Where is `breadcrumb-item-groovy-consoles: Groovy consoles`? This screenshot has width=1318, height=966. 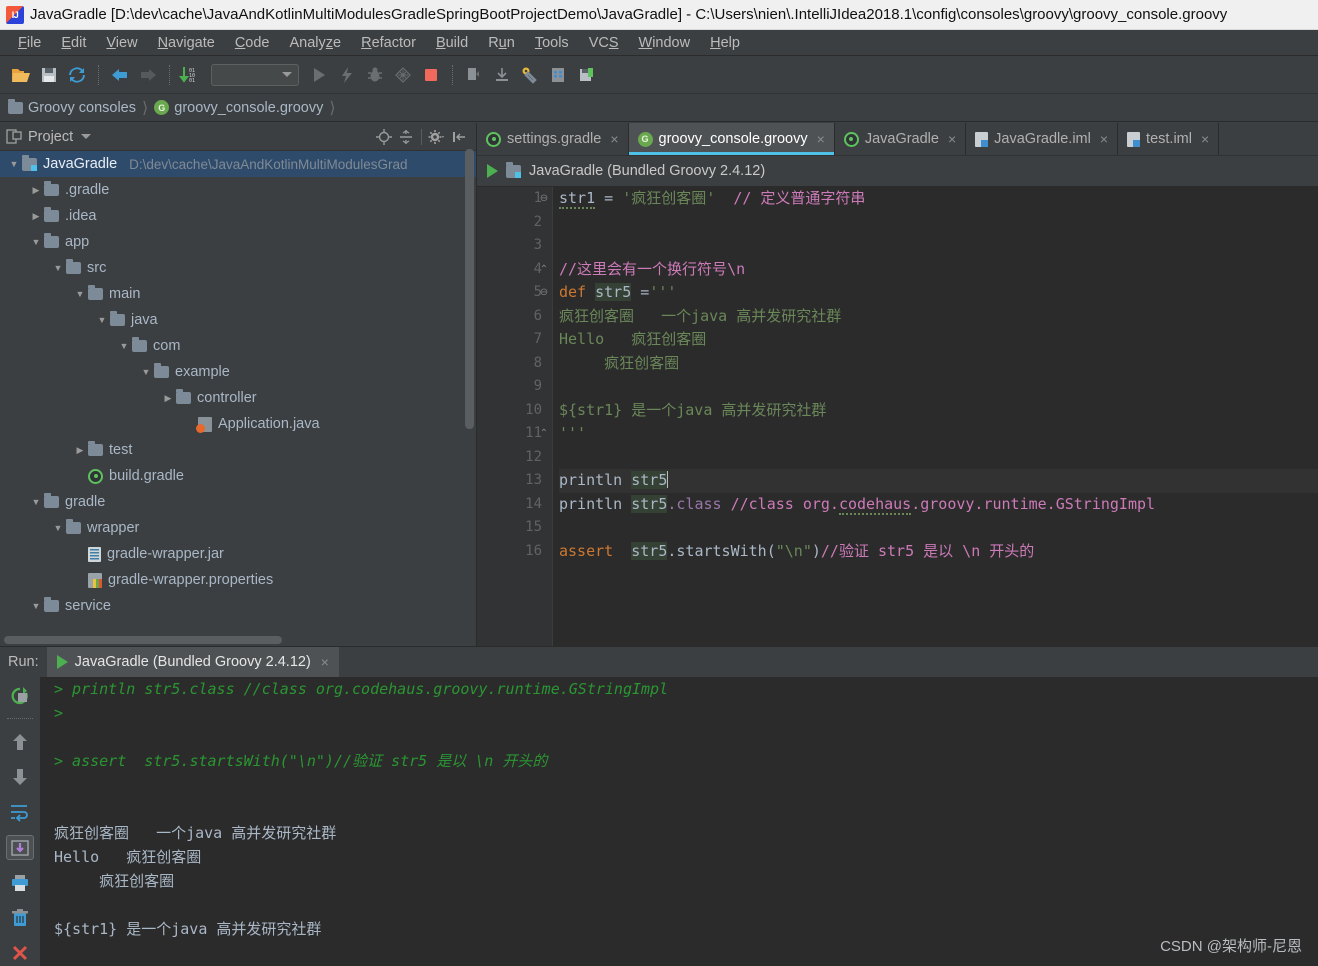 breadcrumb-item-groovy-consoles: Groovy consoles is located at coordinates (72, 107).